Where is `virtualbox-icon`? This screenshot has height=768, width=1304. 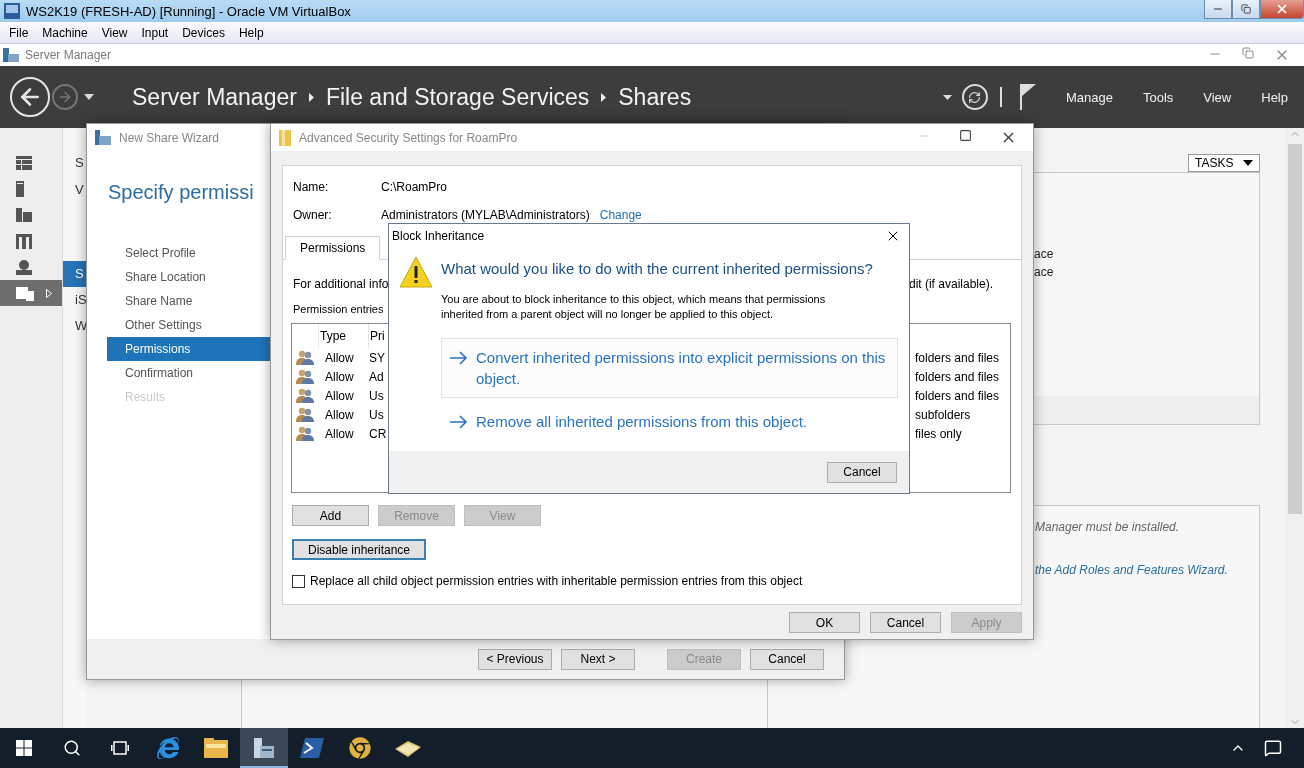
virtualbox-icon is located at coordinates (12, 11).